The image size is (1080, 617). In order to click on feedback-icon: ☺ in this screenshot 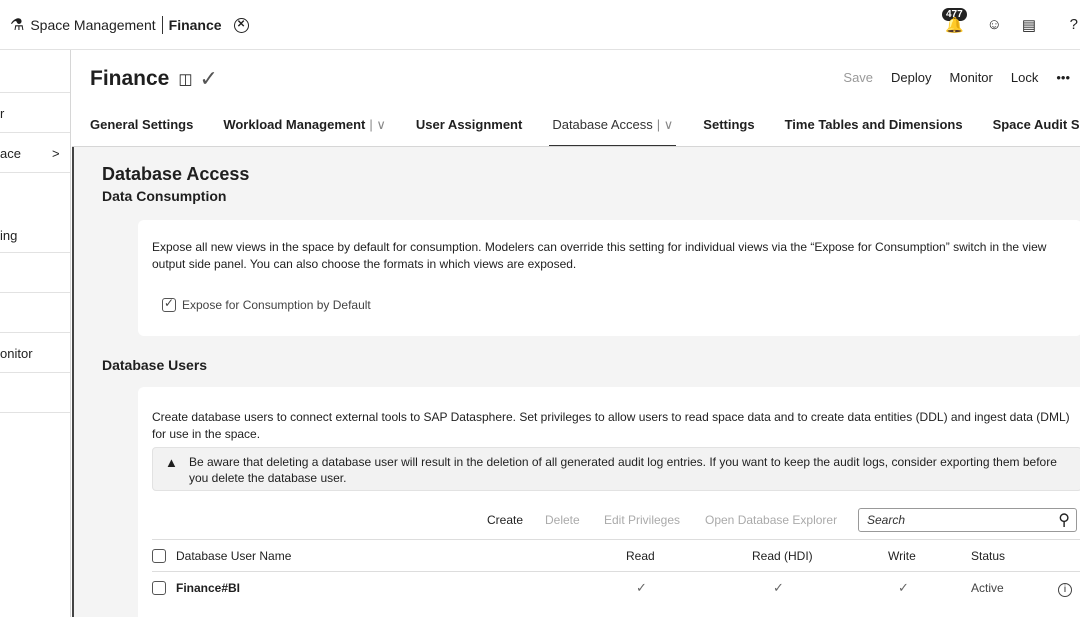, I will do `click(994, 24)`.